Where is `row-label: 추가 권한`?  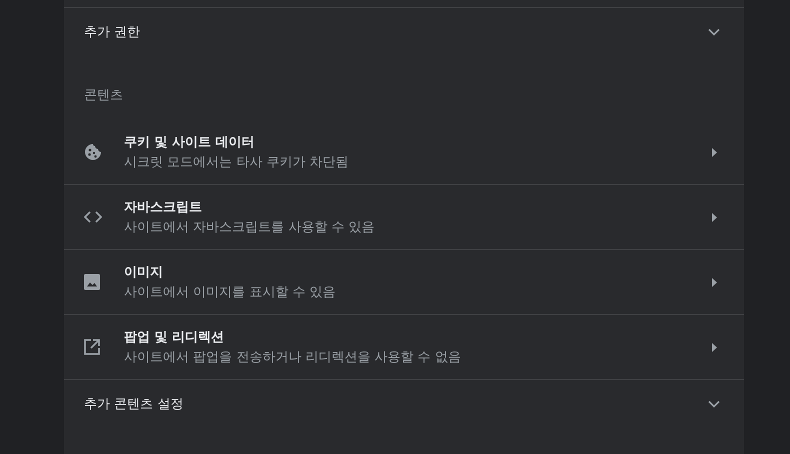
row-label: 추가 권한 is located at coordinates (113, 32).